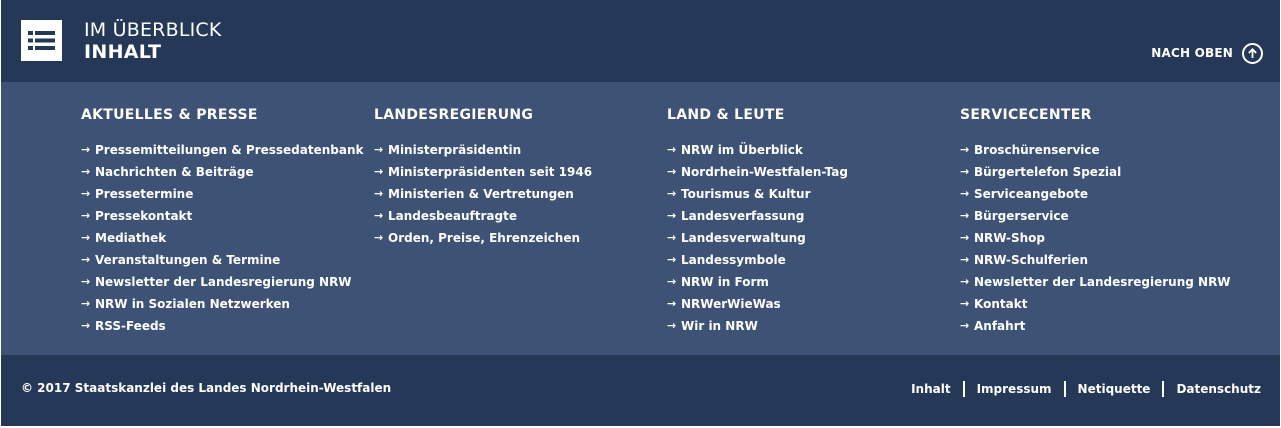 The height and width of the screenshot is (428, 1281). Describe the element at coordinates (719, 326) in the screenshot. I see `sitemap-link-label: Wir in NRW` at that location.